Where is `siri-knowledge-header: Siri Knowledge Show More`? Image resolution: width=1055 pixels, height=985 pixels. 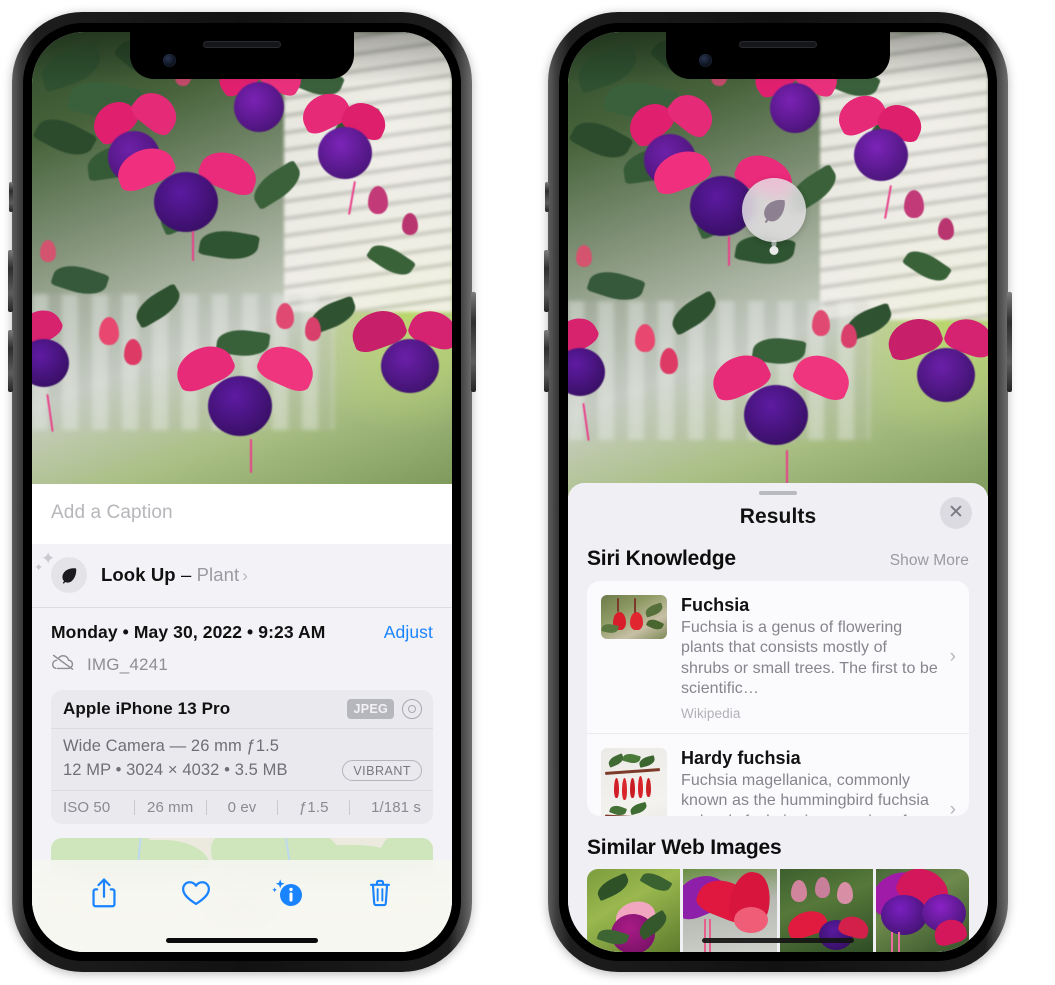 siri-knowledge-header: Siri Knowledge Show More is located at coordinates (778, 563).